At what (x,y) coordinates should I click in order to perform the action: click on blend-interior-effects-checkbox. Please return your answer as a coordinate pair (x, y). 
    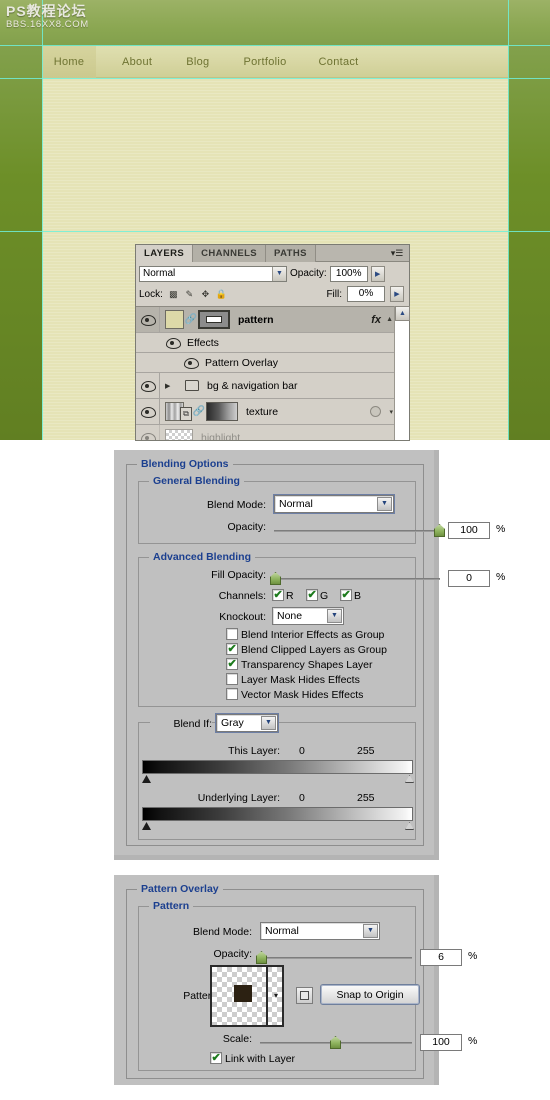
    Looking at the image, I should click on (232, 634).